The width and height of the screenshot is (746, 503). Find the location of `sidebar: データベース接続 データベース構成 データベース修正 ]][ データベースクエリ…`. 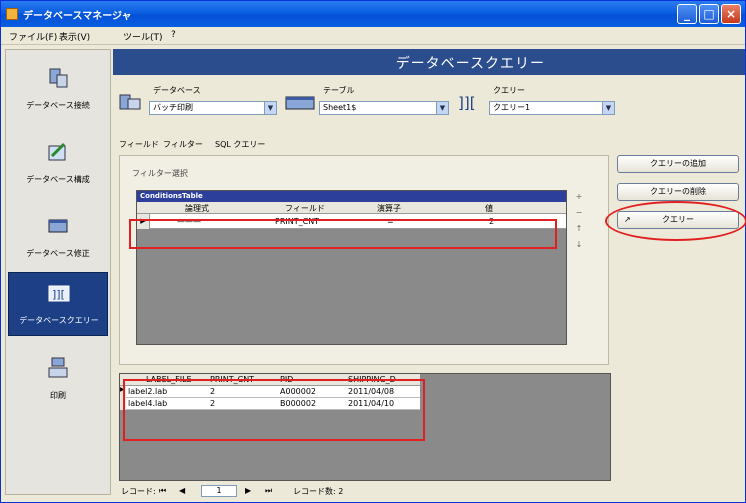

sidebar: データベース接続 データベース構成 データベース修正 ]][ データベースクエリ… is located at coordinates (58, 272).